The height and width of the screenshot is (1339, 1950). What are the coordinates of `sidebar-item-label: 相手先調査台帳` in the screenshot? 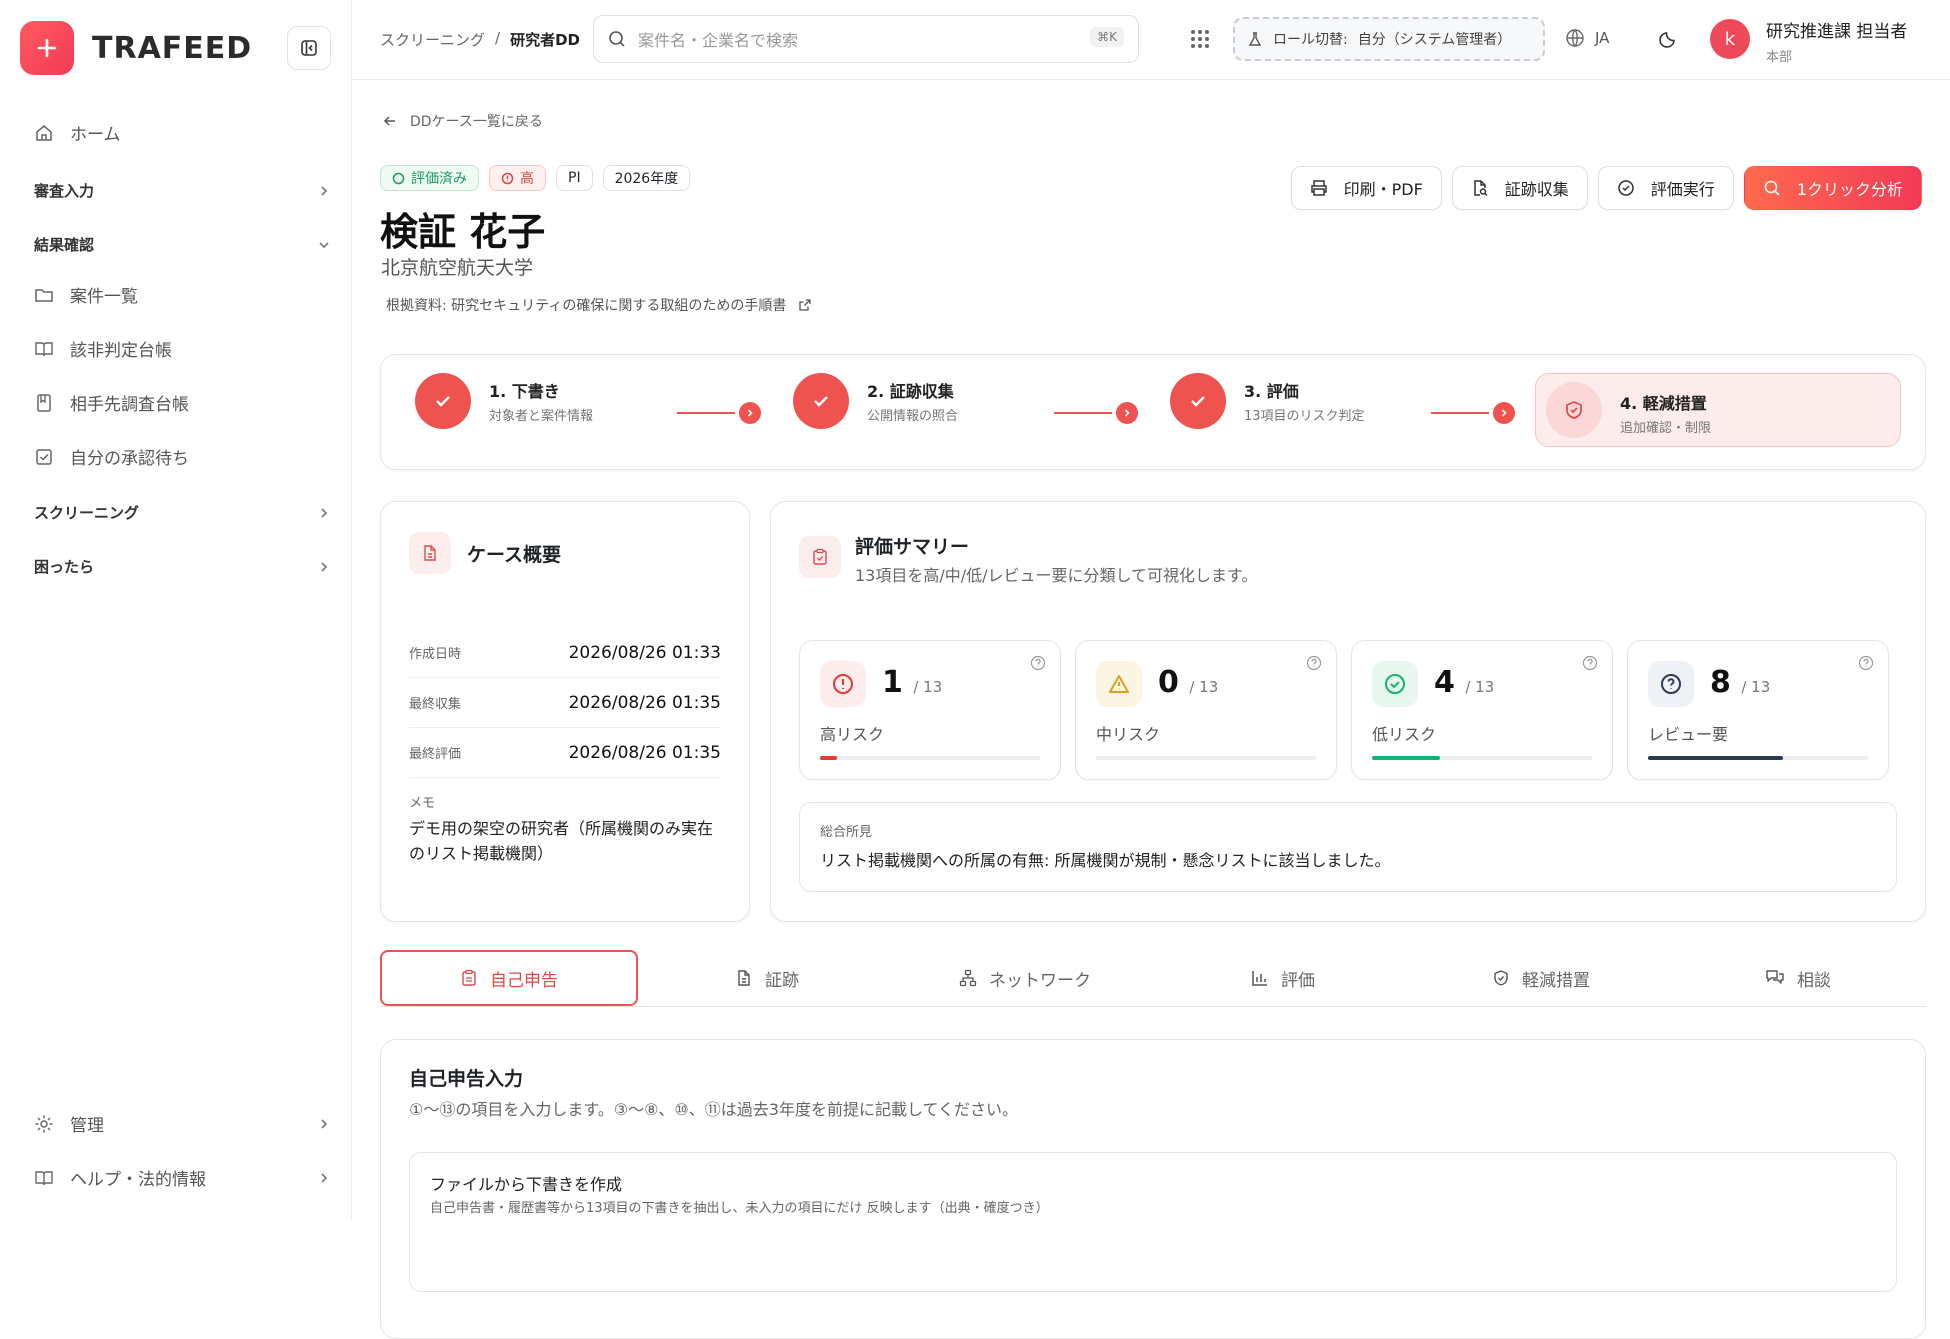 It's located at (129, 402).